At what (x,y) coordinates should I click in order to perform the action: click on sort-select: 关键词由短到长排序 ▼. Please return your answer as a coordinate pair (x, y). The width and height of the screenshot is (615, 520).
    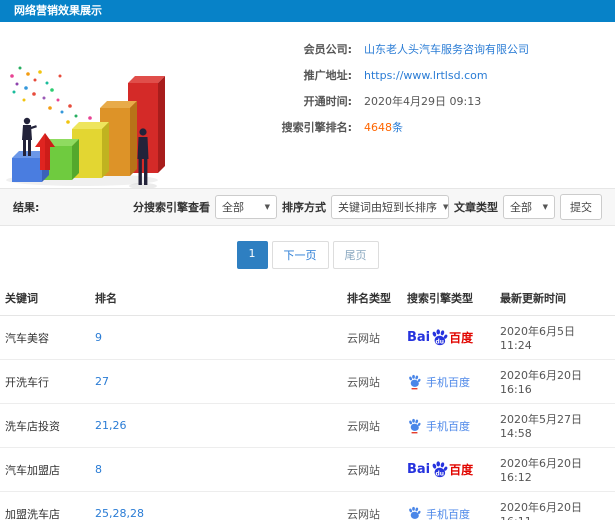
    Looking at the image, I should click on (390, 207).